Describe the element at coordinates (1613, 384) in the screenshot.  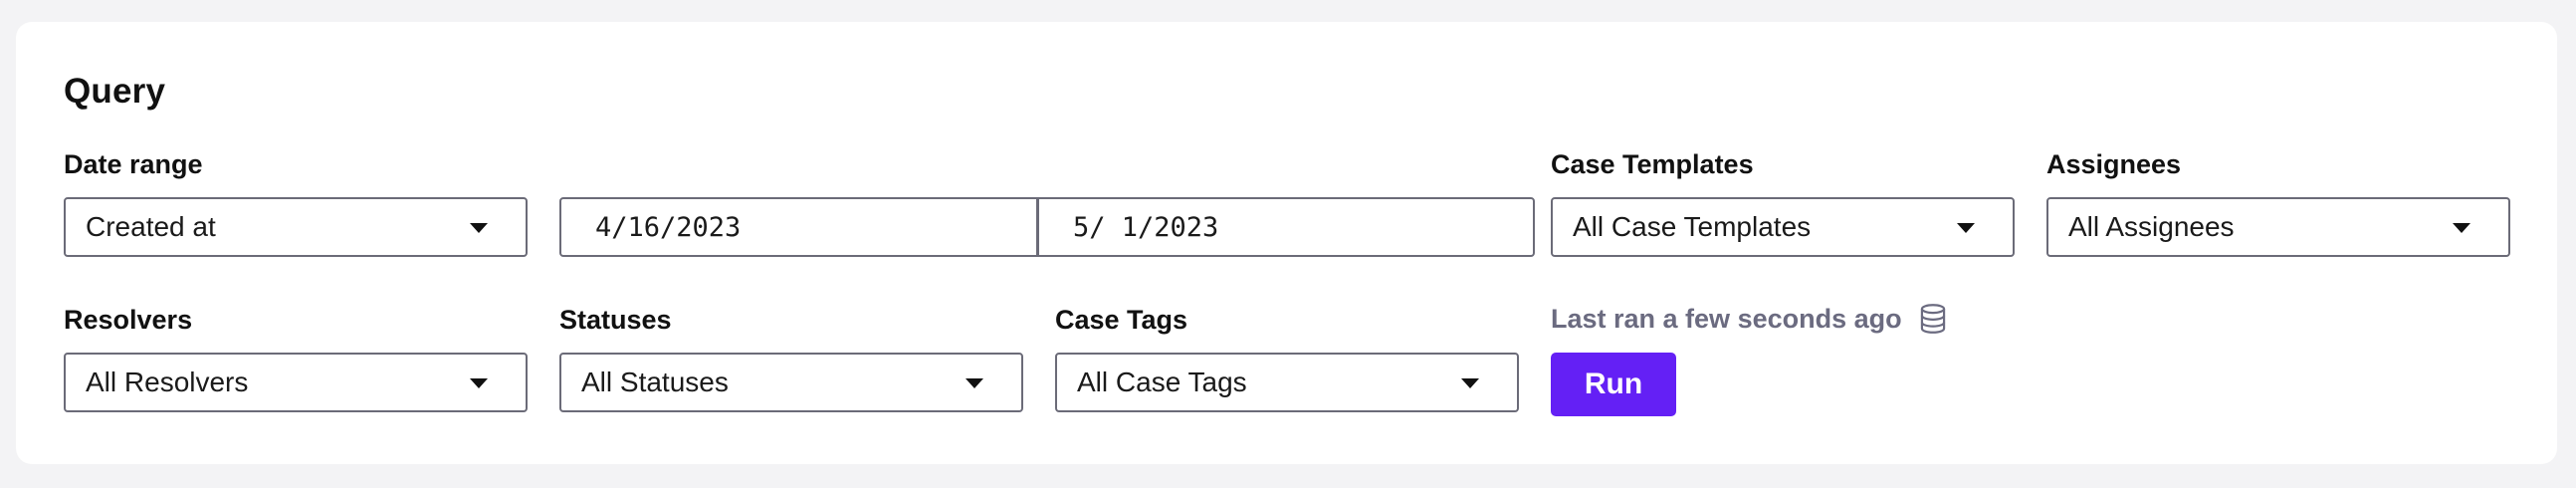
I see `run-button: Run` at that location.